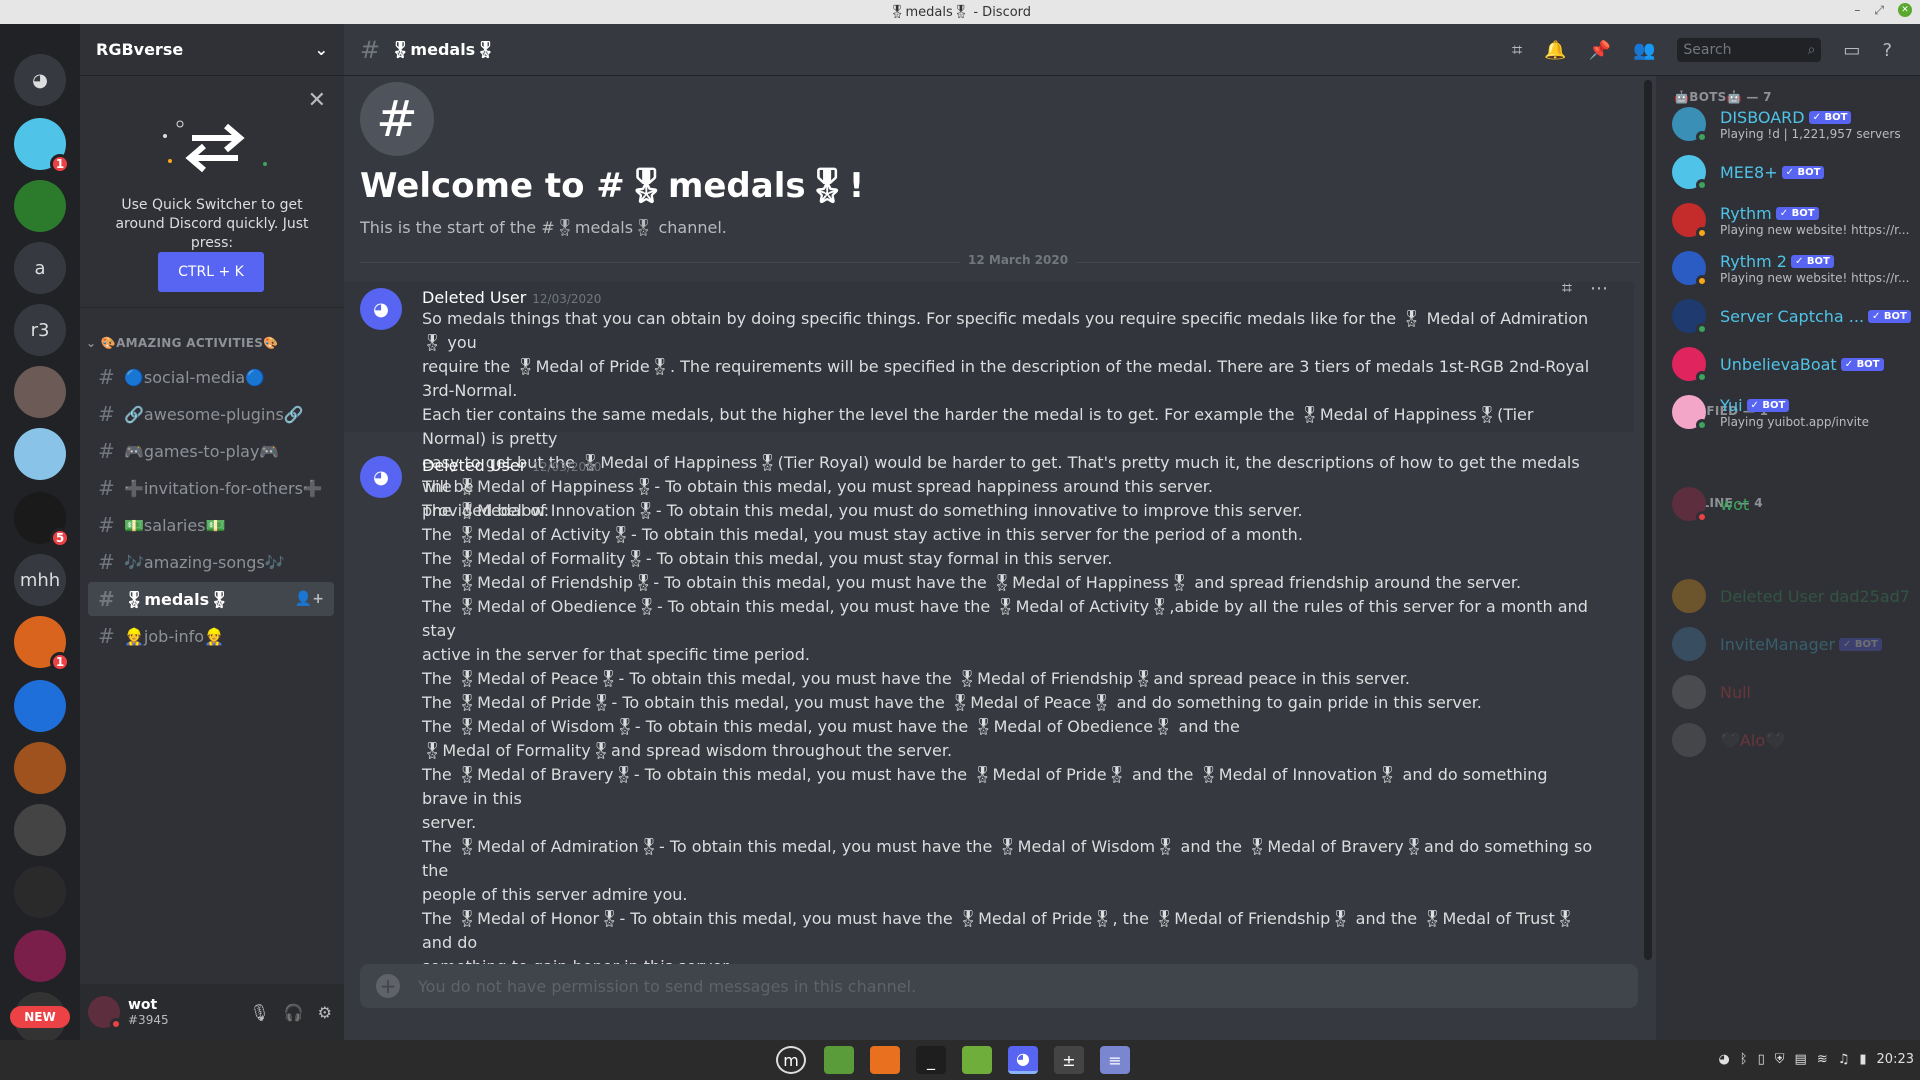 This screenshot has width=1920, height=1080. I want to click on clock: 20:23, so click(1895, 1059).